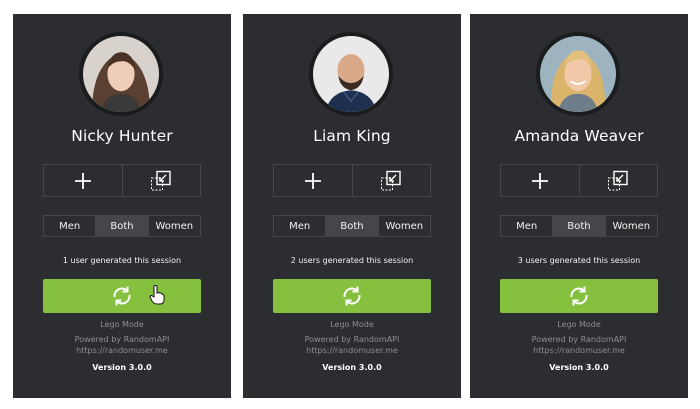 The image size is (700, 409). What do you see at coordinates (157, 295) in the screenshot?
I see `hand-cursor-icon` at bounding box center [157, 295].